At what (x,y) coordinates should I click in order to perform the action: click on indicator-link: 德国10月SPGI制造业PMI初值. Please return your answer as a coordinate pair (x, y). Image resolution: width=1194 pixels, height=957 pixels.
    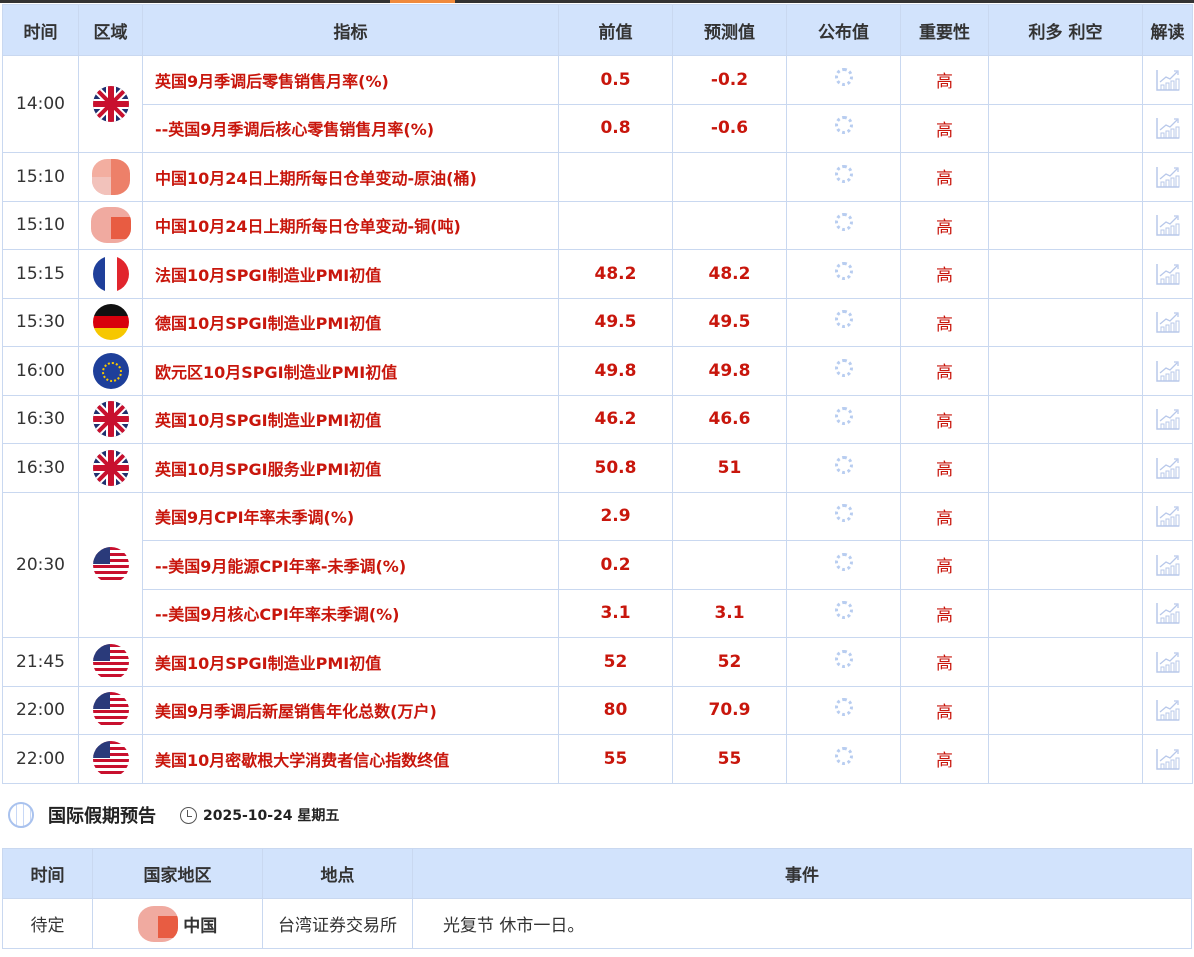
    Looking at the image, I should click on (350, 322).